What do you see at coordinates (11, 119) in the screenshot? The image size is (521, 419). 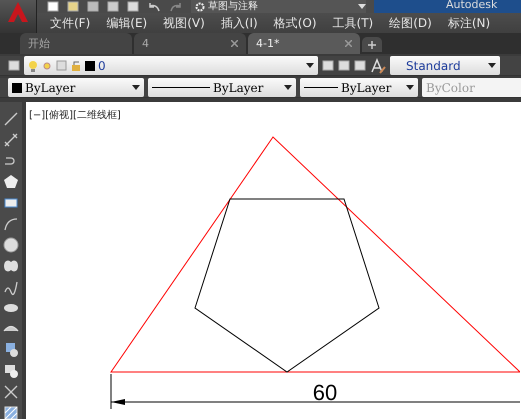 I see `line-tool-icon` at bounding box center [11, 119].